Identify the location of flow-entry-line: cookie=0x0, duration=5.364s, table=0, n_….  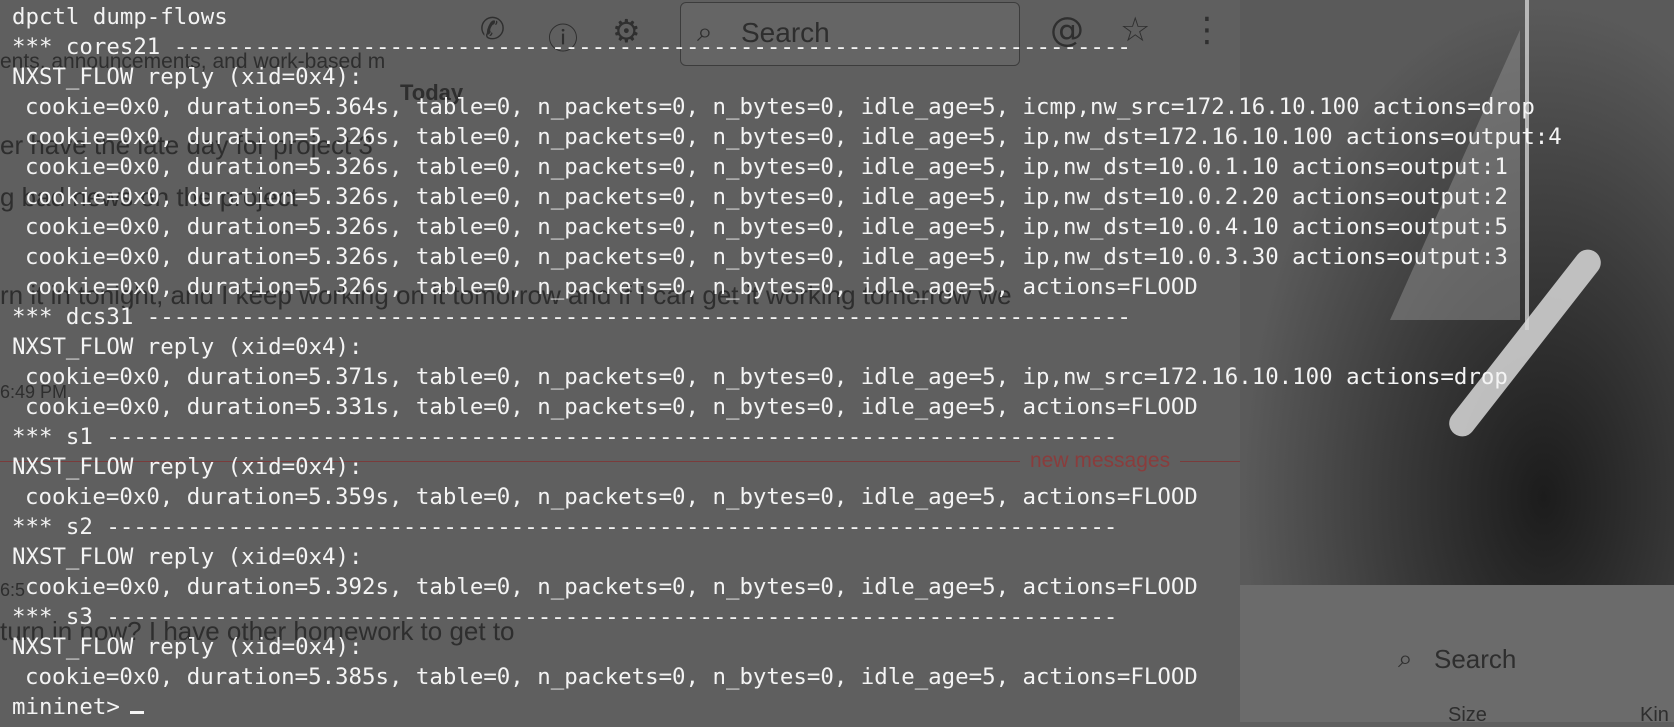
(780, 107).